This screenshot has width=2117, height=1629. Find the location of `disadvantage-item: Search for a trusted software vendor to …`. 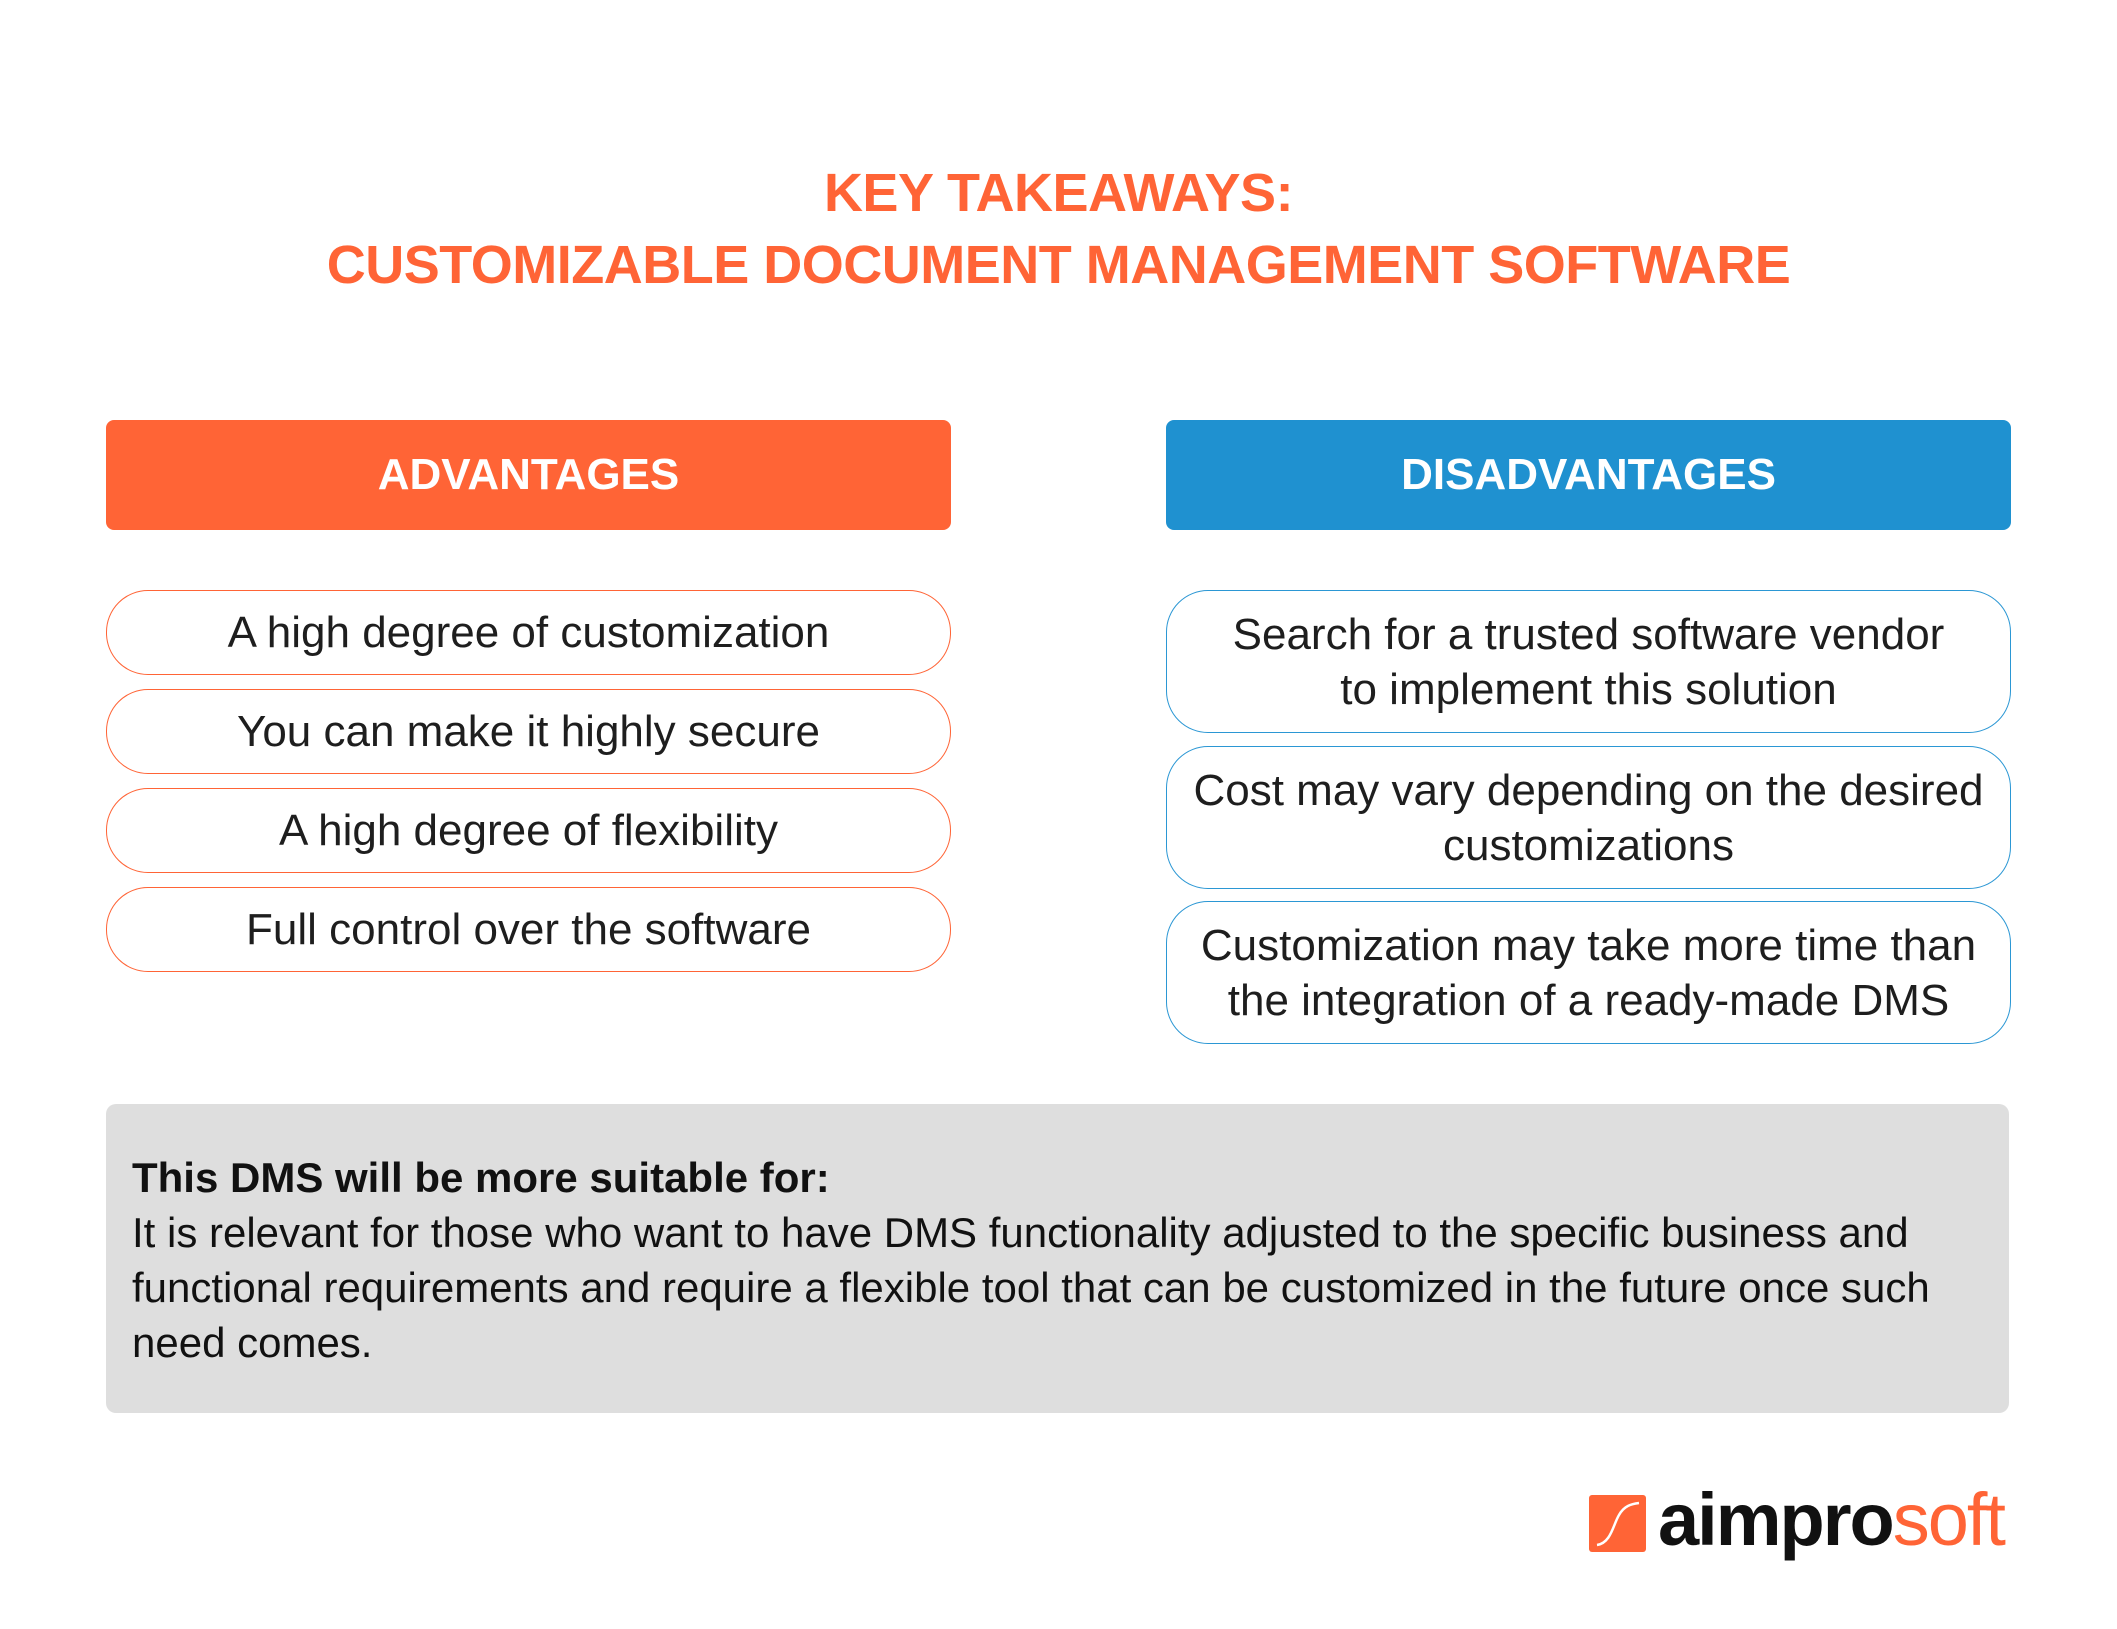

disadvantage-item: Search for a trusted software vendor to … is located at coordinates (1588, 661).